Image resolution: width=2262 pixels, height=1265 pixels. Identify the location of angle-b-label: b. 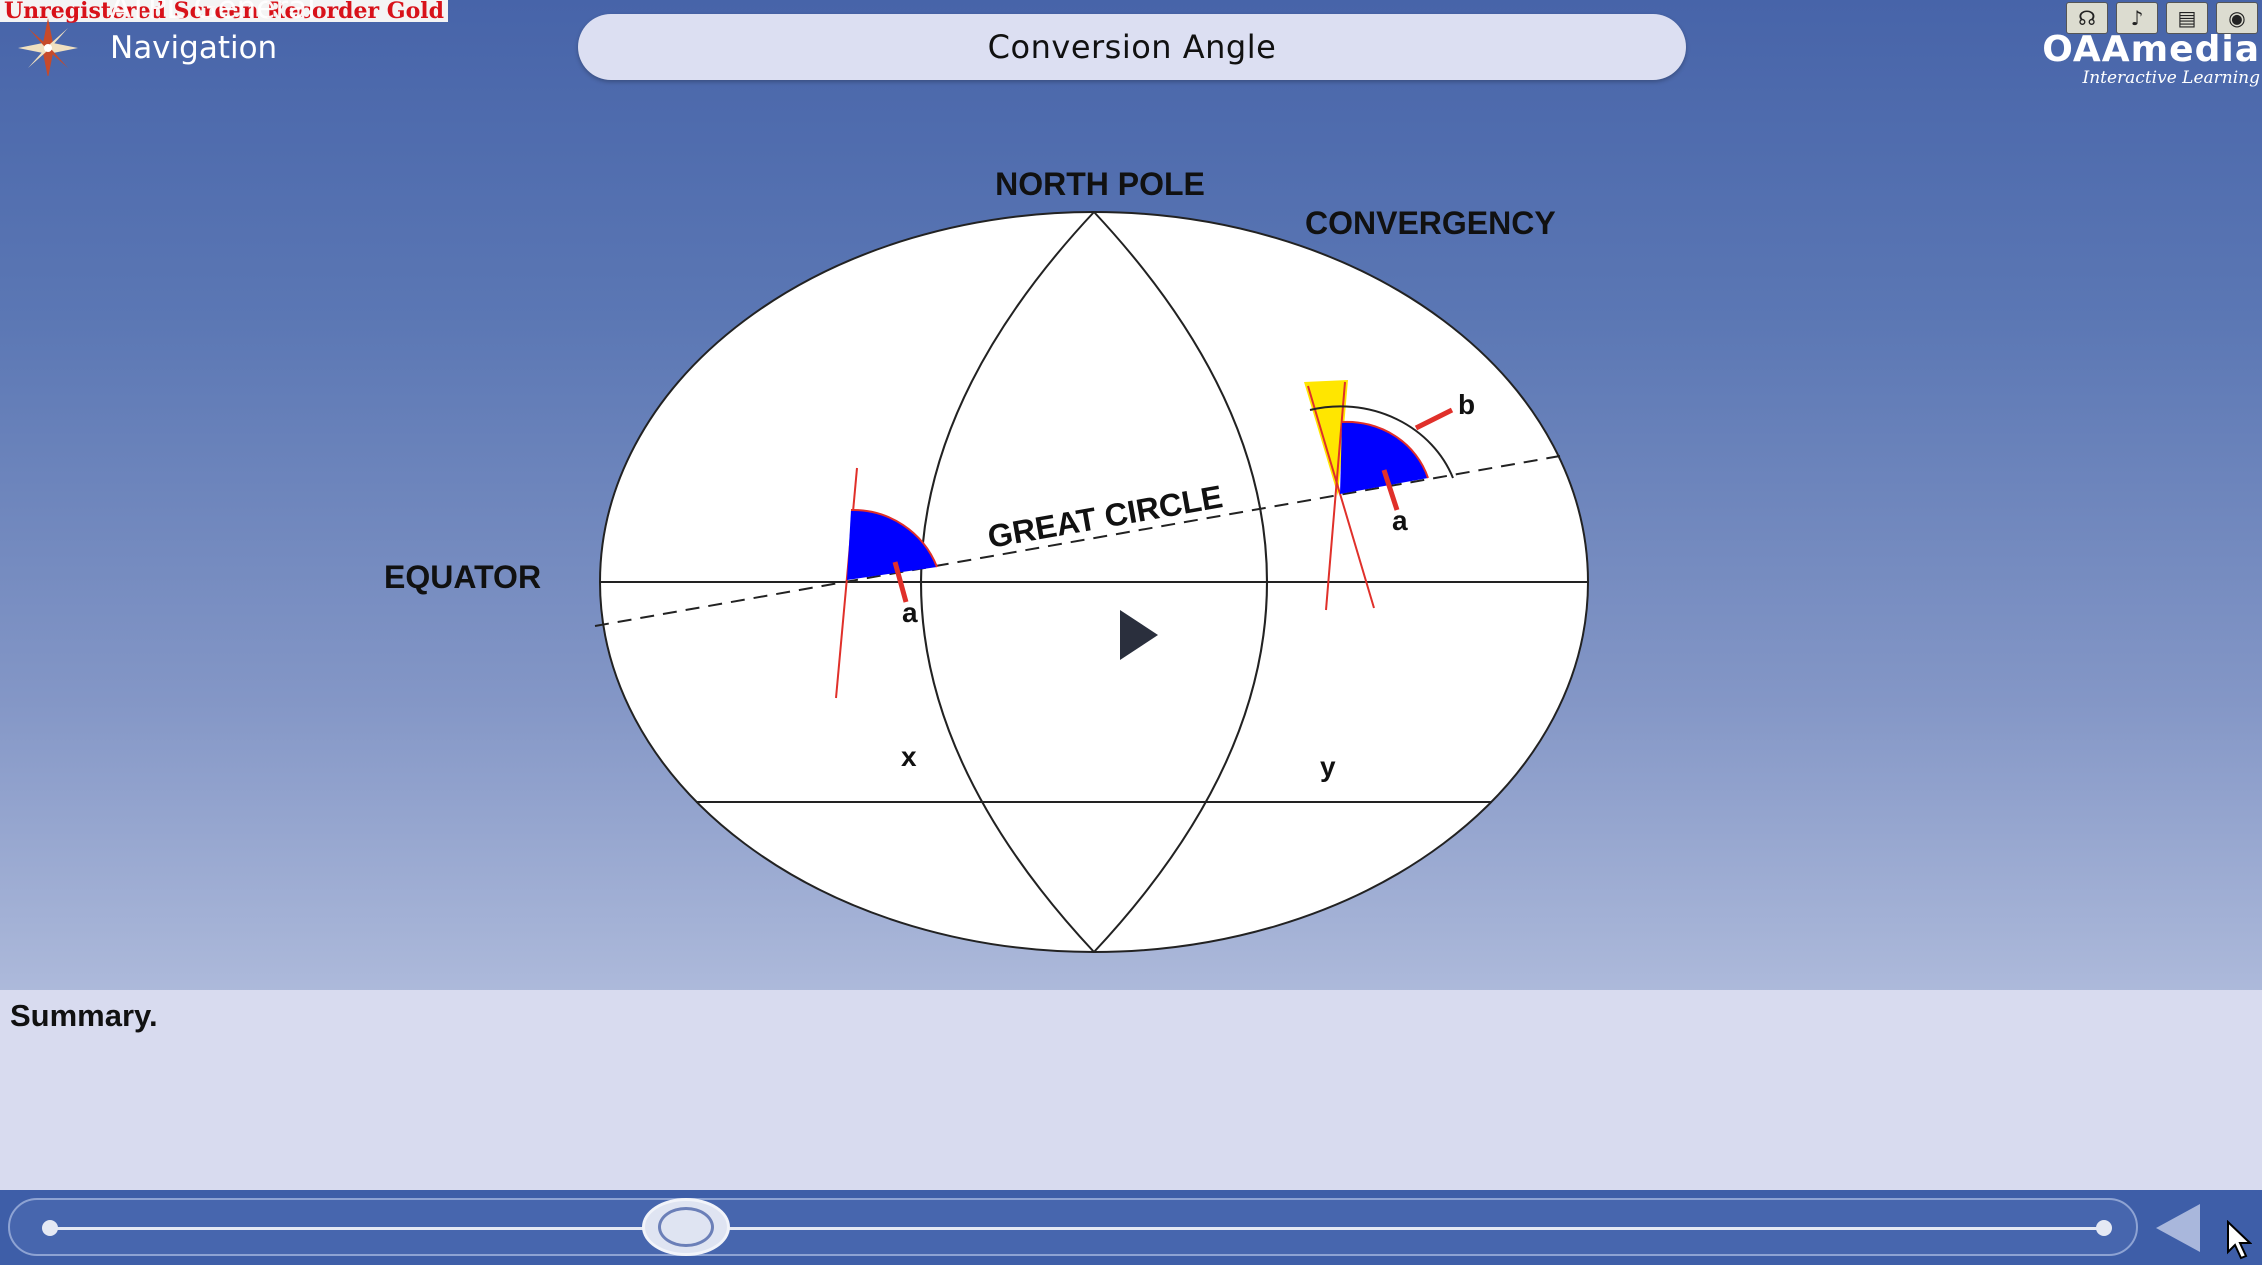
(1466, 404).